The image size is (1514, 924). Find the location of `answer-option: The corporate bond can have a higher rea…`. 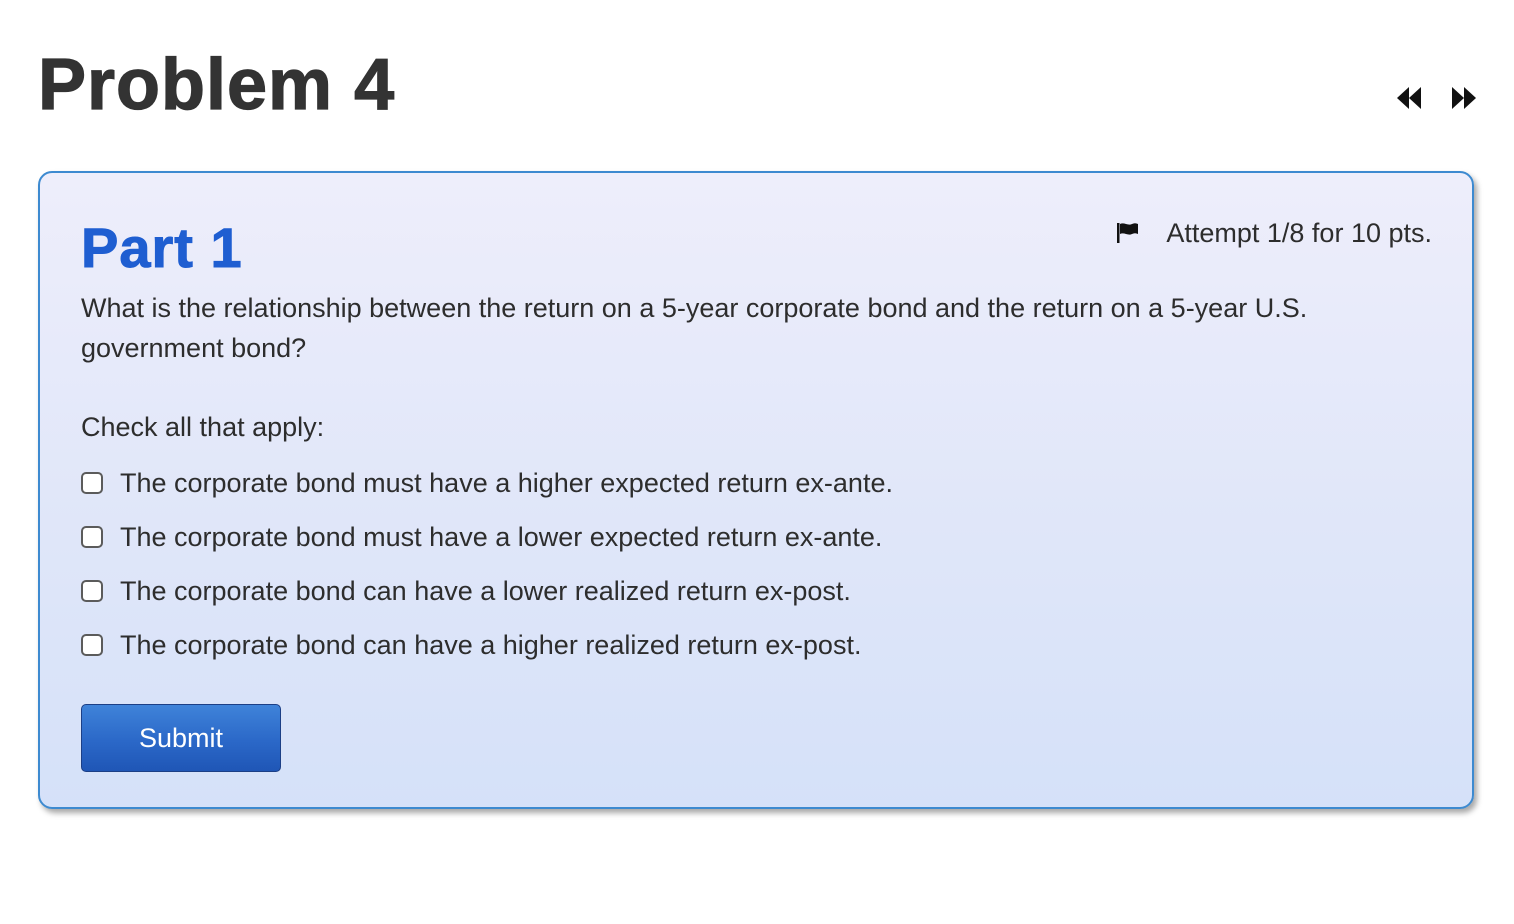

answer-option: The corporate bond can have a higher rea… is located at coordinates (487, 645).